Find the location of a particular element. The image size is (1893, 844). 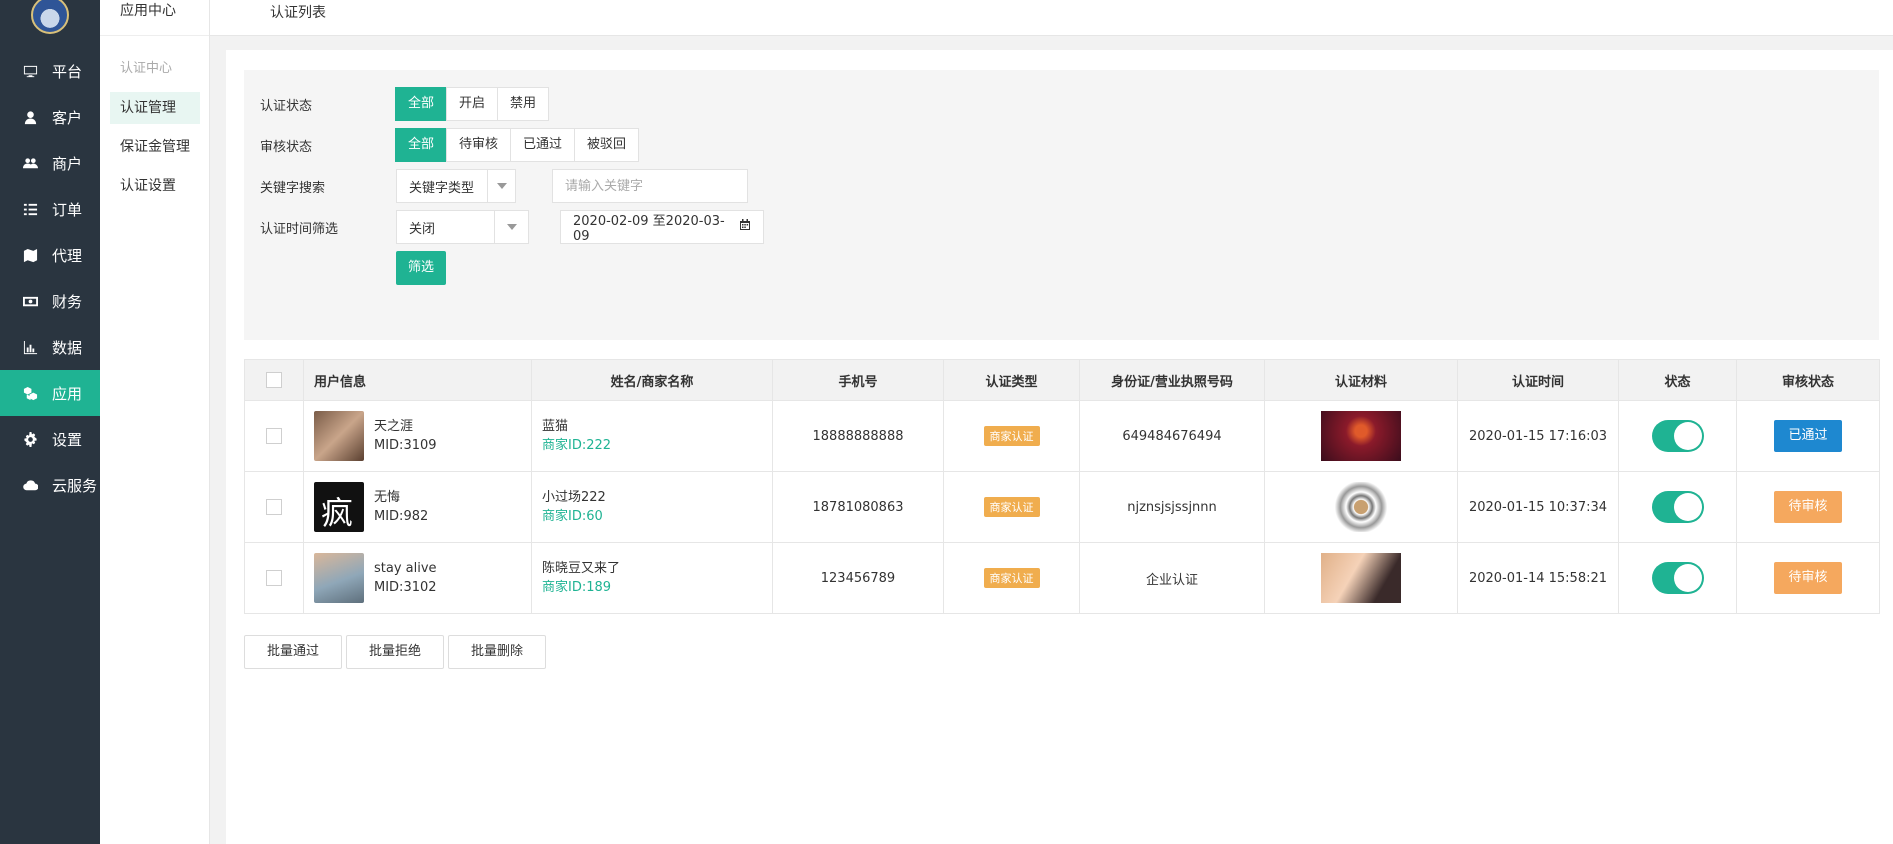

col-header: 身份证/营业执照号码 is located at coordinates (1172, 380).